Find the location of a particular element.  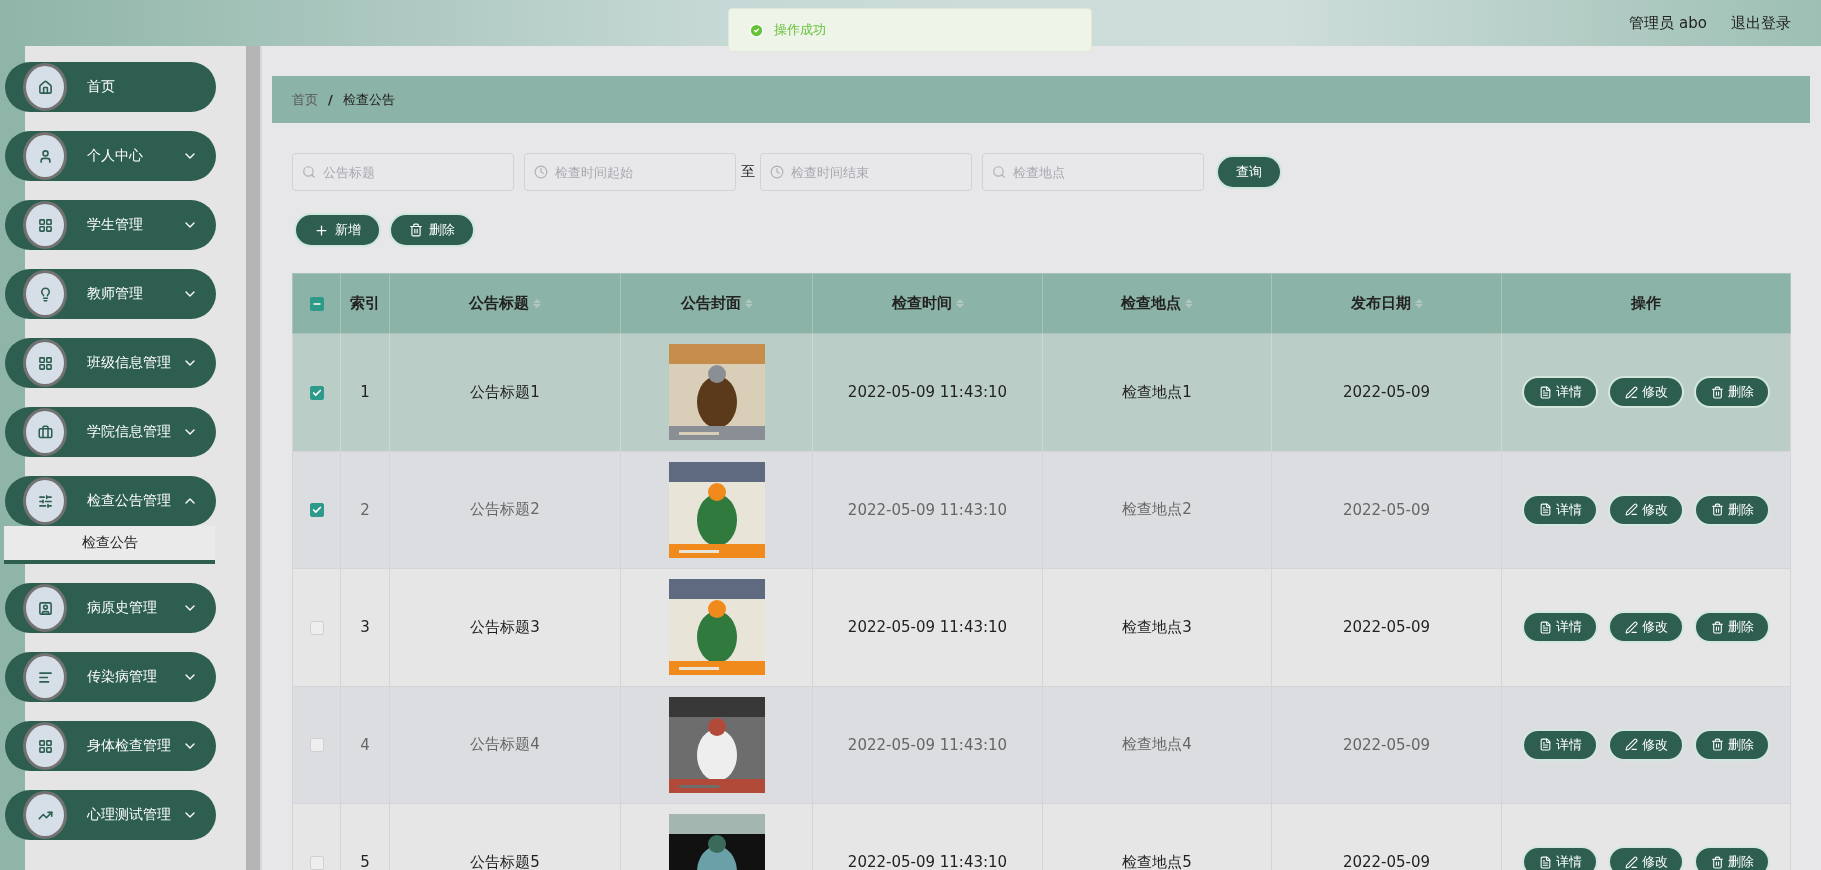

column-header: 公告封面 is located at coordinates (710, 303).